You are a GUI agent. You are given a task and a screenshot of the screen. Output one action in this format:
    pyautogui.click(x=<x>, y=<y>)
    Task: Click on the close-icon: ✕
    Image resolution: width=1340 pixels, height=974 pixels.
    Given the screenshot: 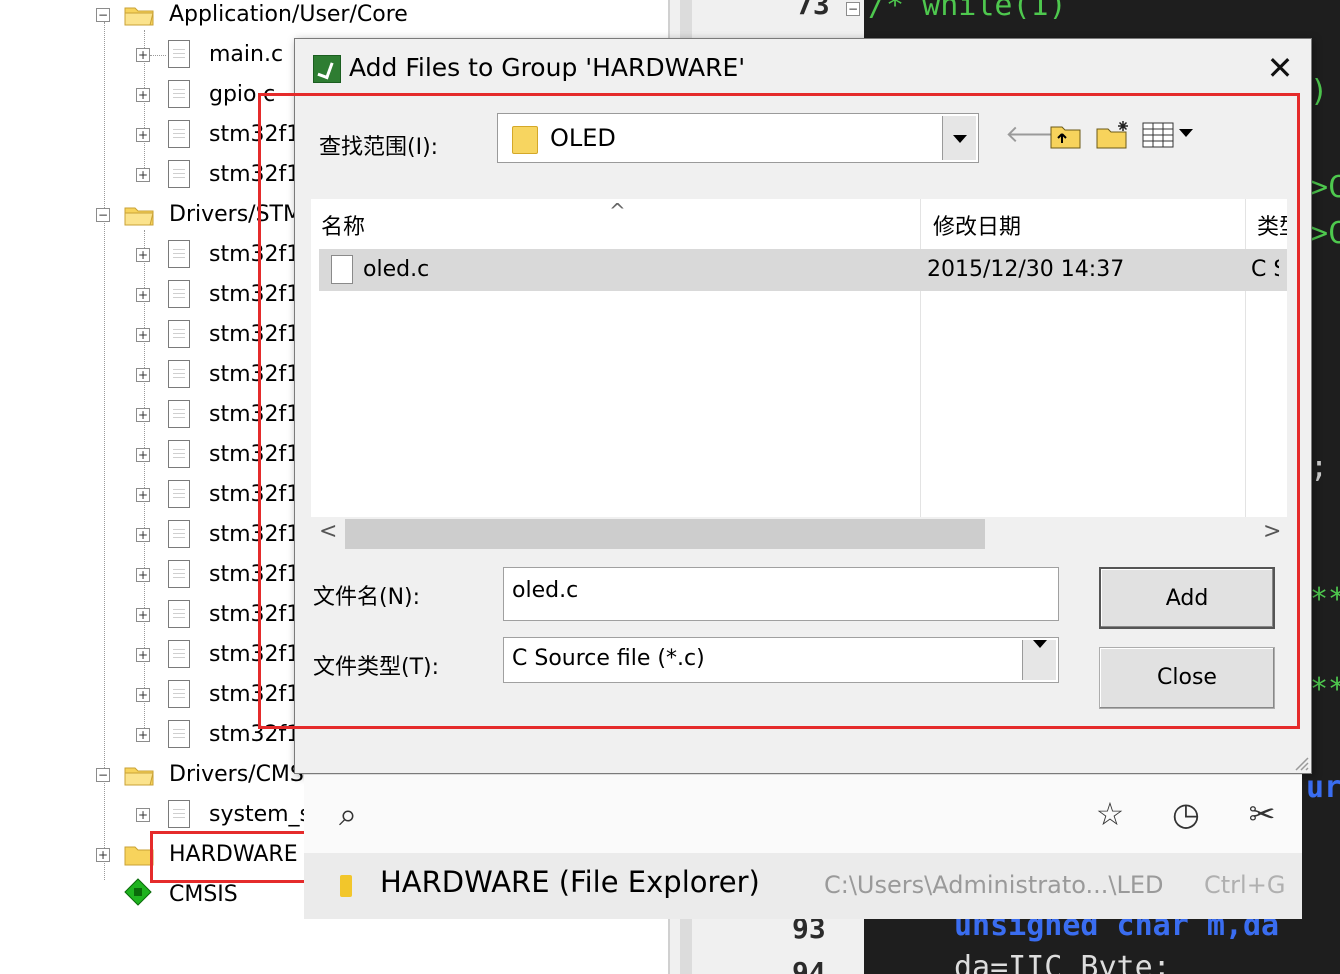 What is the action you would take?
    pyautogui.click(x=1280, y=68)
    